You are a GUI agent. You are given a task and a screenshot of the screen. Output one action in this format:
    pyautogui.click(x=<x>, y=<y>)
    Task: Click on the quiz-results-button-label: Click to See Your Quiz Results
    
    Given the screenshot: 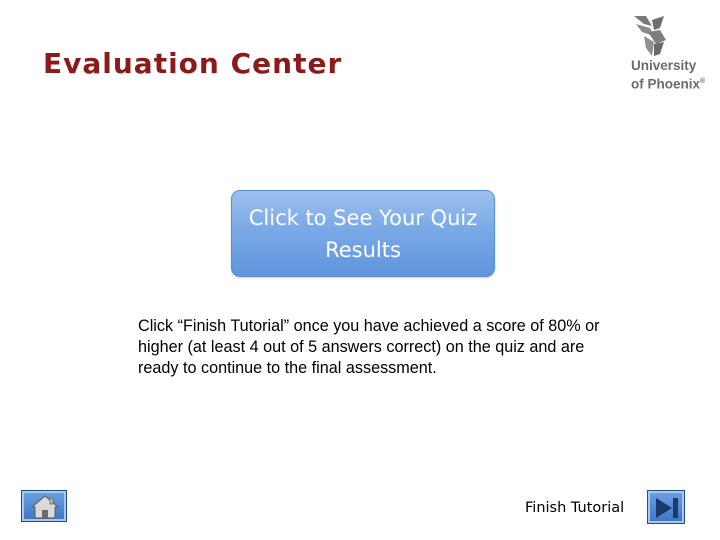 What is the action you would take?
    pyautogui.click(x=363, y=233)
    